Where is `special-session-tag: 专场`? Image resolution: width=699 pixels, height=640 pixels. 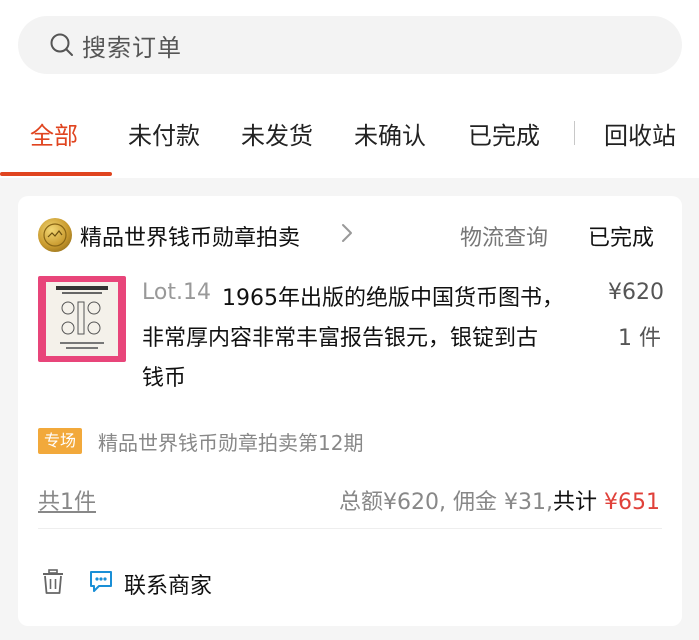 special-session-tag: 专场 is located at coordinates (60, 441).